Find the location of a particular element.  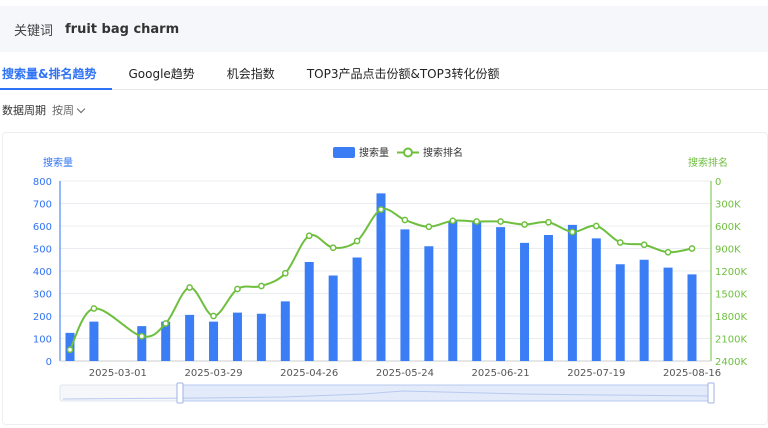

right-axis-tick: 1200K is located at coordinates (731, 272).